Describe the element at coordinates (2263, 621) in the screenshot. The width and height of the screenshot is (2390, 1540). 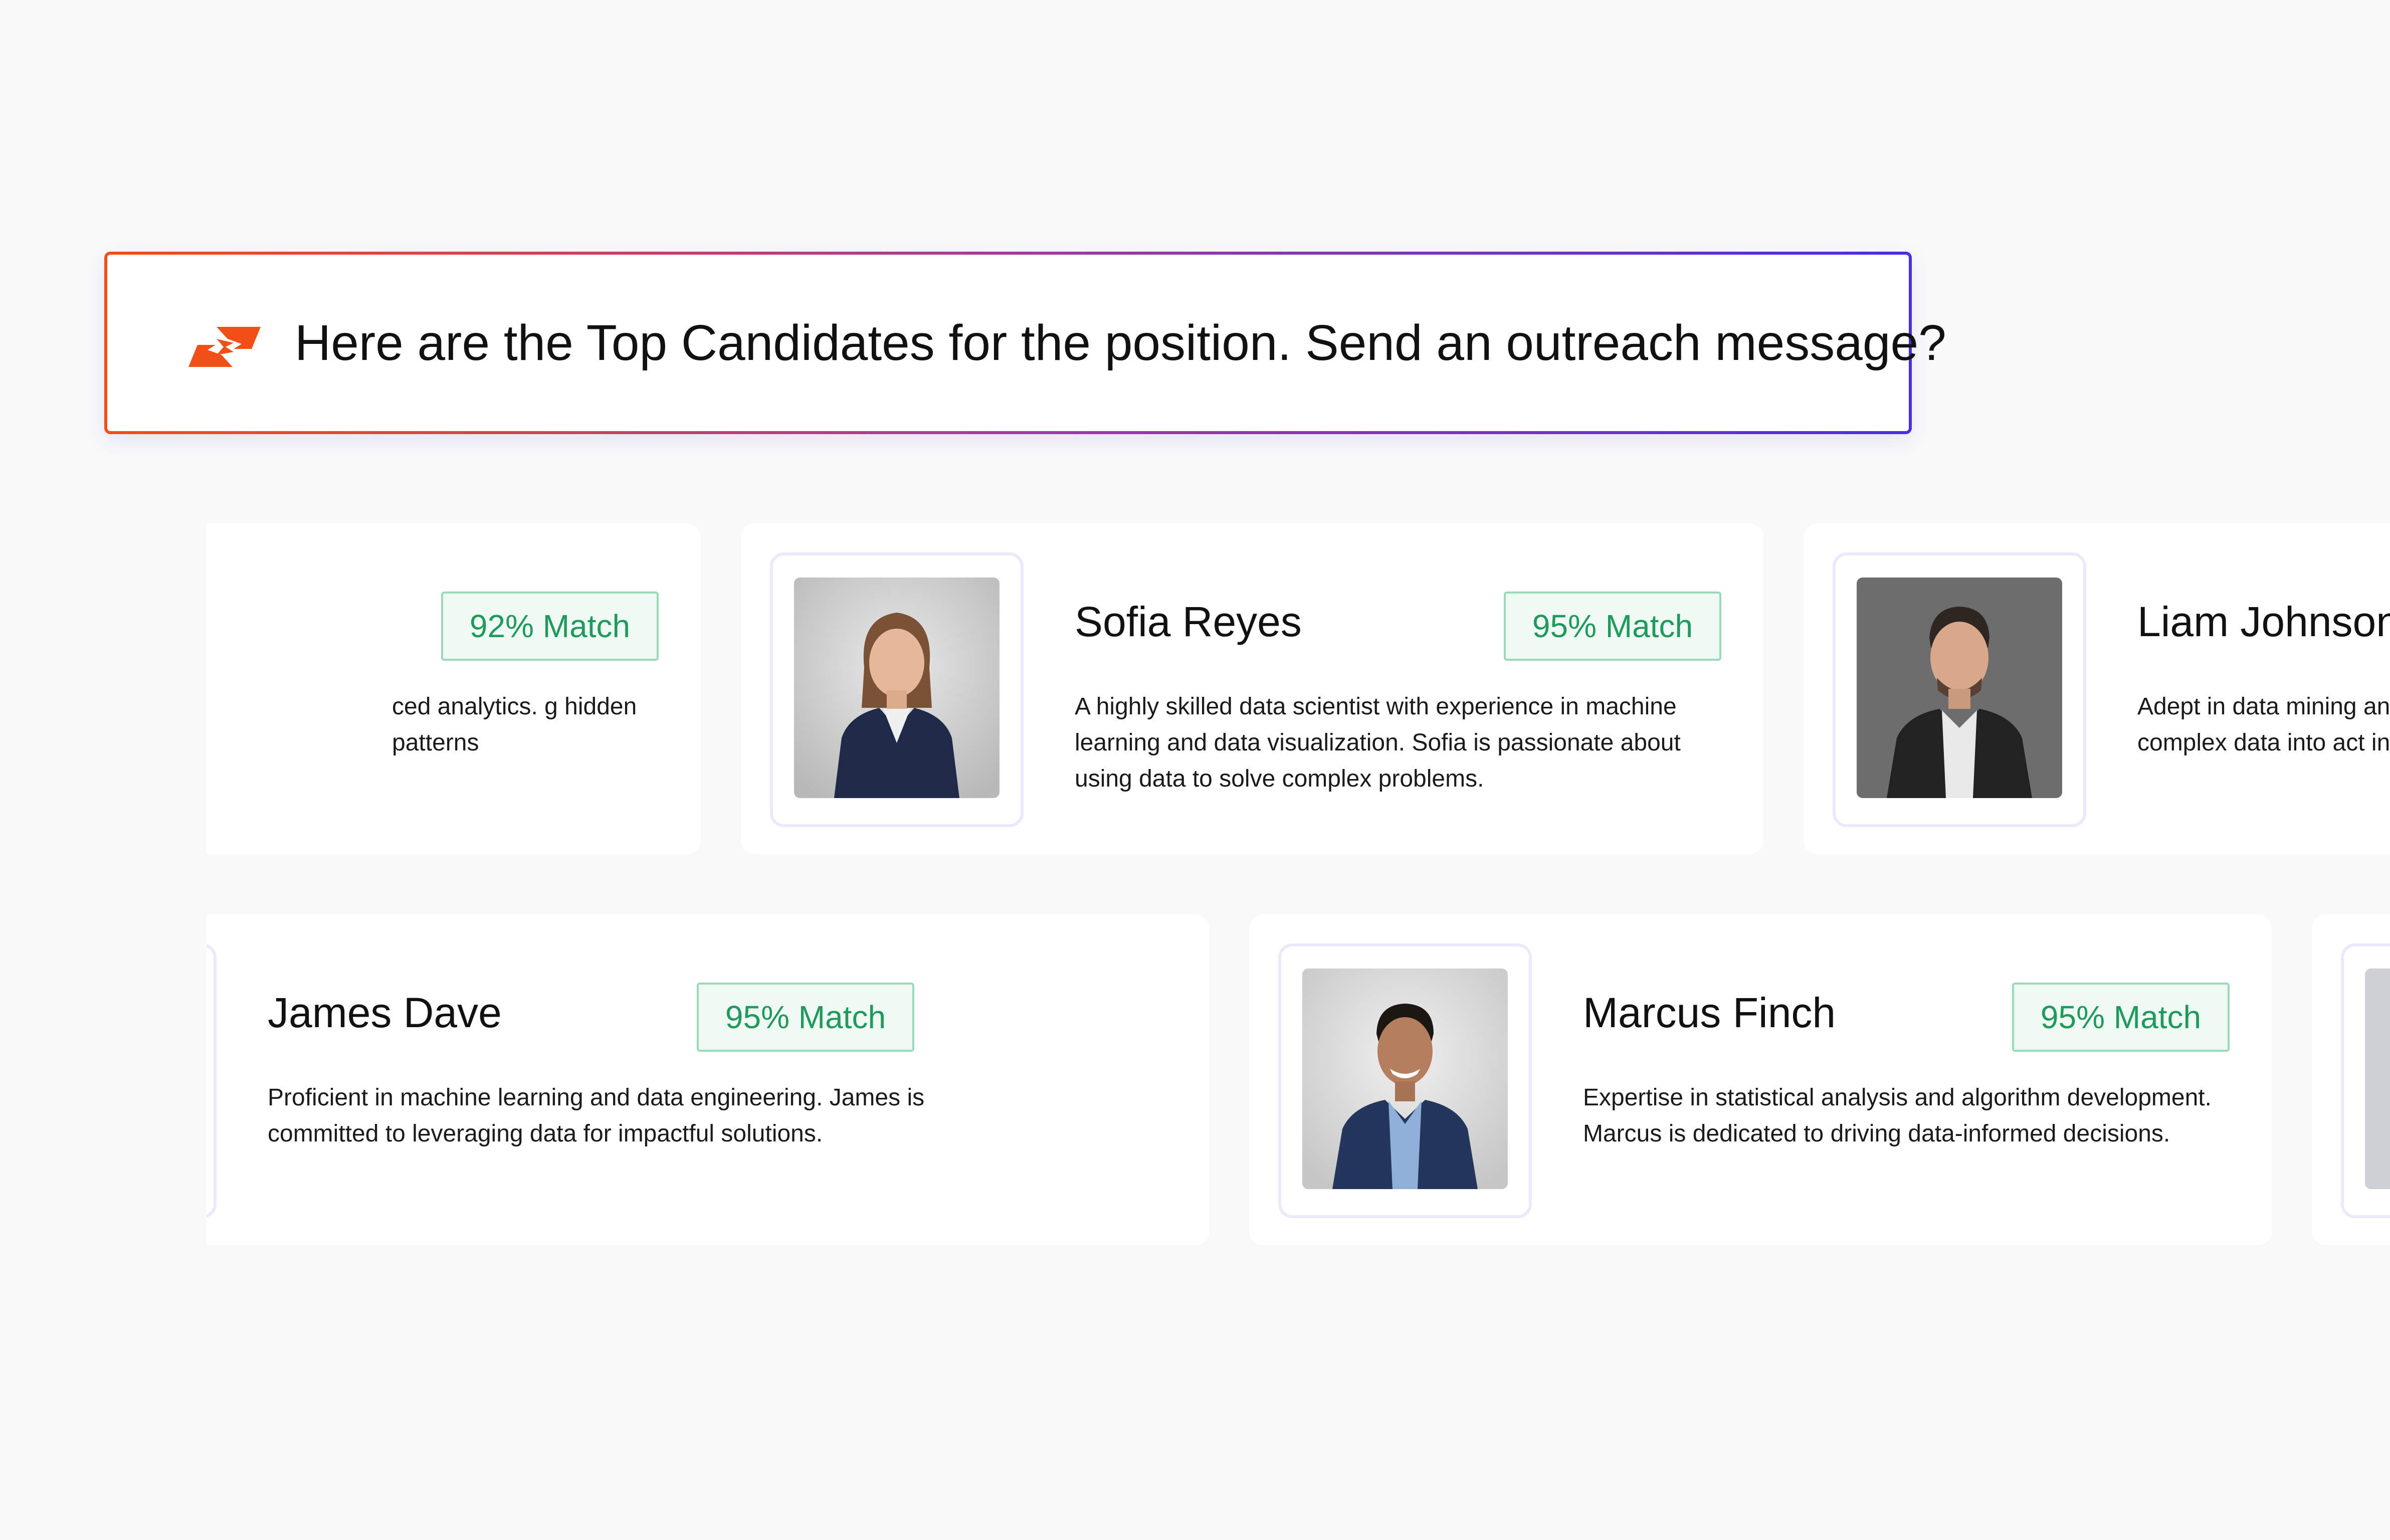
I see `candidate-name: Liam Johnson` at that location.